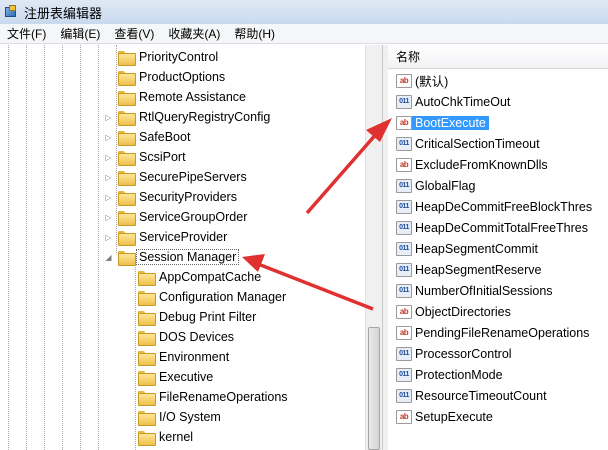 This screenshot has height=450, width=608. Describe the element at coordinates (304, 12) in the screenshot. I see `title-bar: 注册表编辑器` at that location.